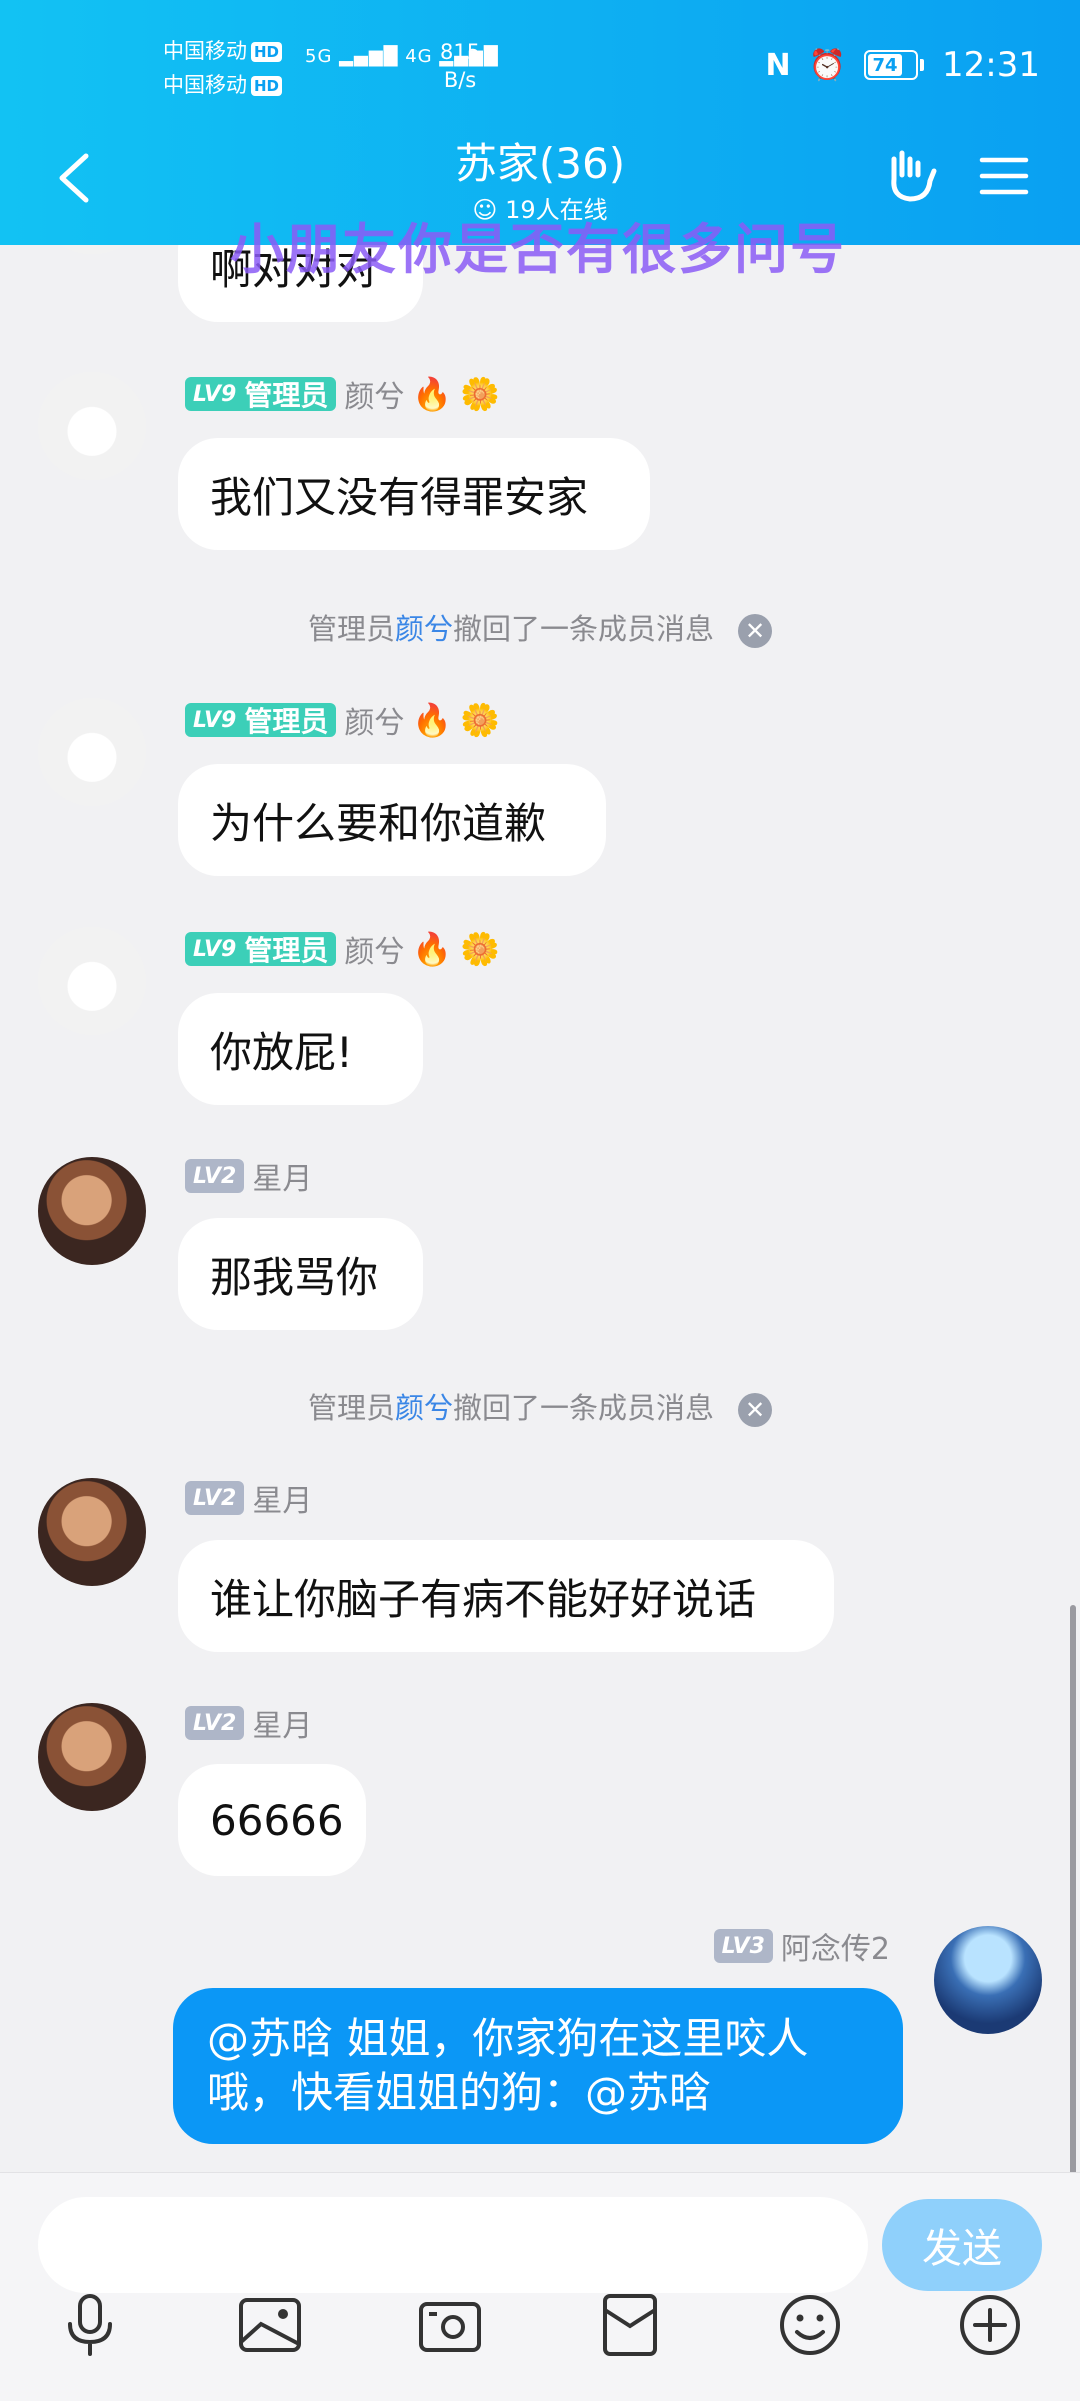 This screenshot has height=2401, width=1080. I want to click on network-speed: 815 B/s, so click(460, 66).